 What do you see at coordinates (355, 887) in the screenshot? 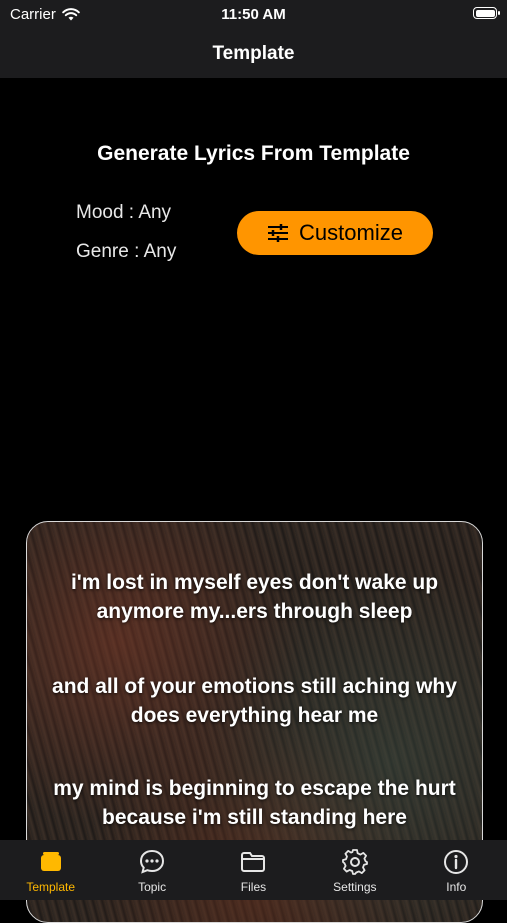
I see `tab-label: Settings` at bounding box center [355, 887].